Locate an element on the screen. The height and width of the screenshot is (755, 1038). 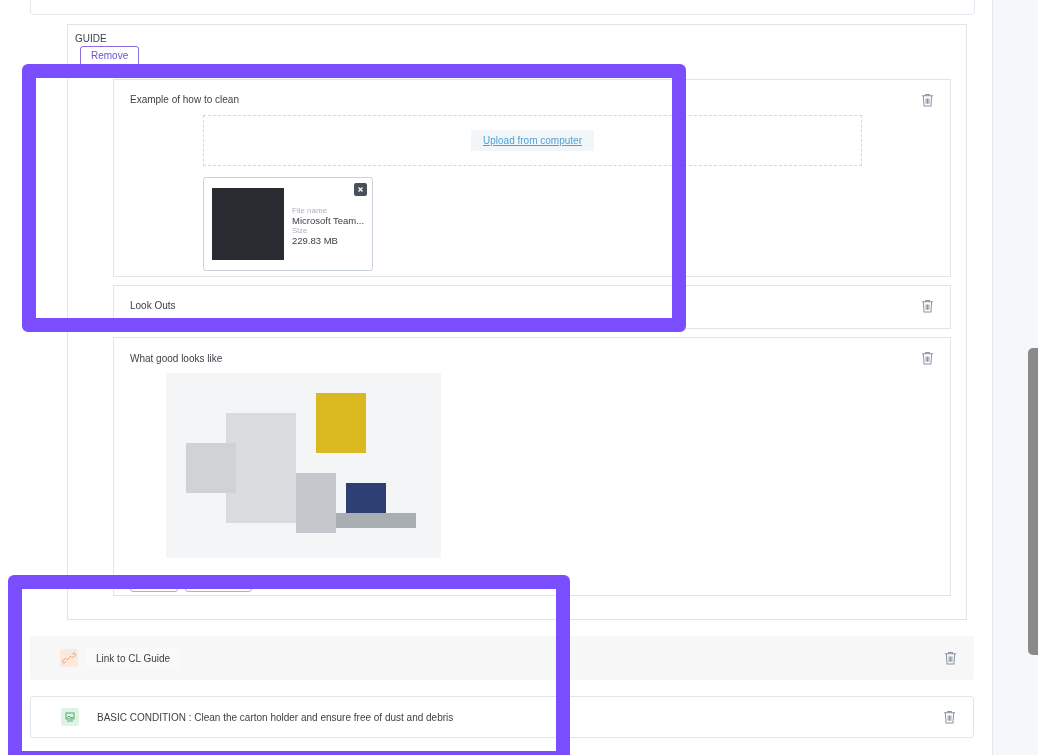
remove-button: Remove is located at coordinates (110, 56).